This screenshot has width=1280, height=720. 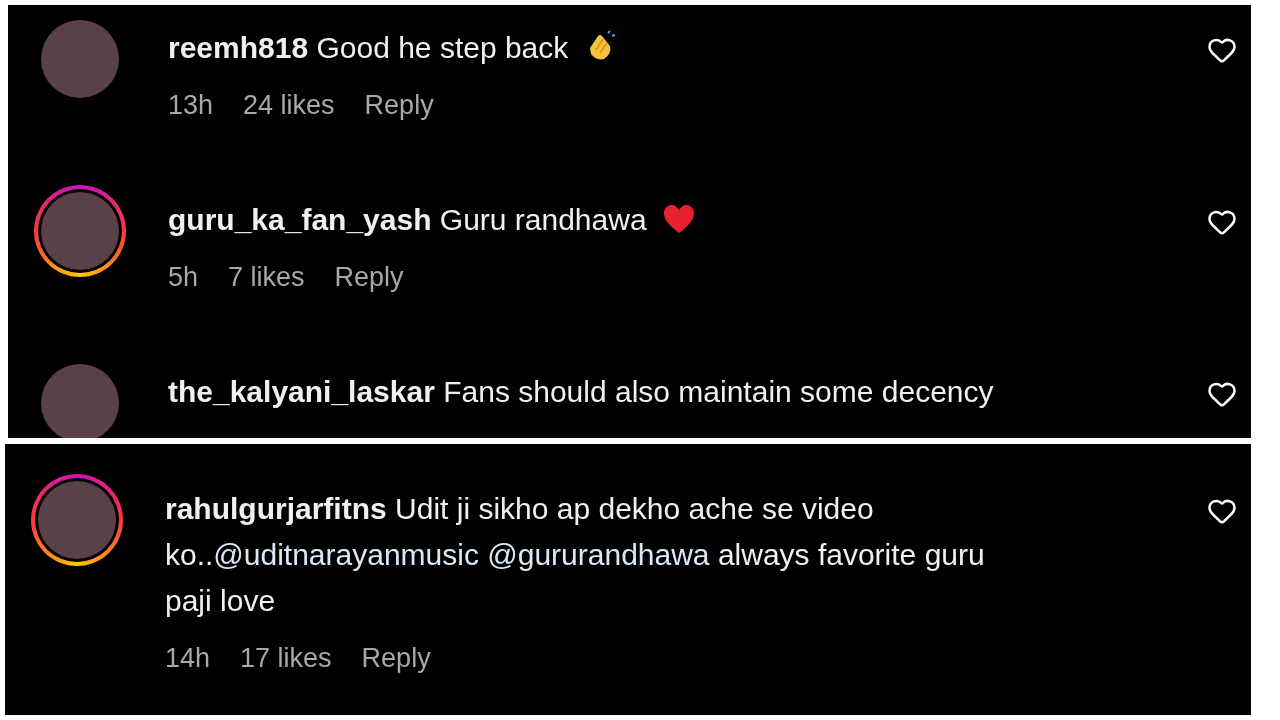 I want to click on like-count: 24 likes, so click(x=289, y=105).